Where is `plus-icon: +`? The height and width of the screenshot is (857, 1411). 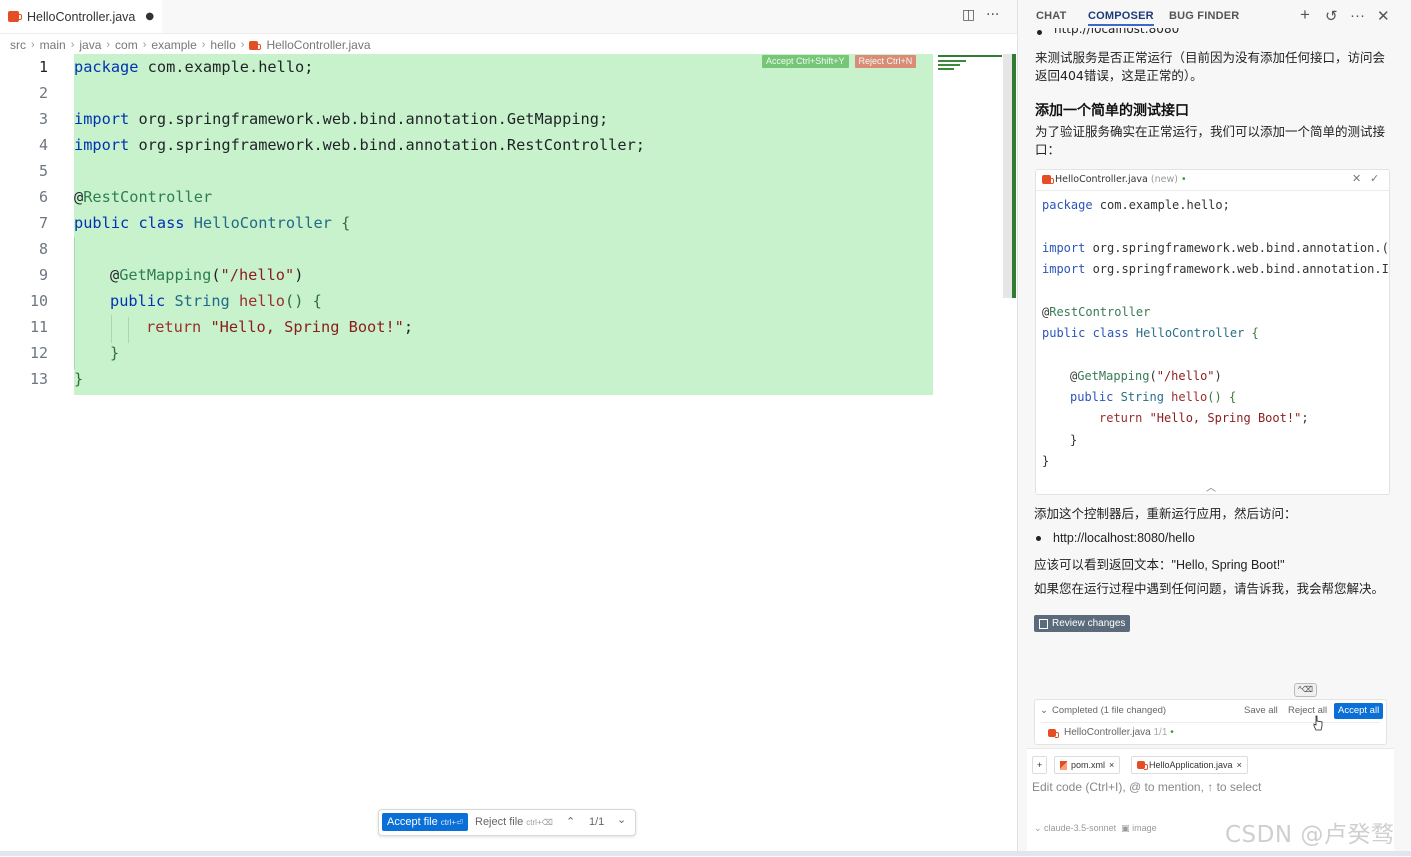 plus-icon: + is located at coordinates (1305, 15).